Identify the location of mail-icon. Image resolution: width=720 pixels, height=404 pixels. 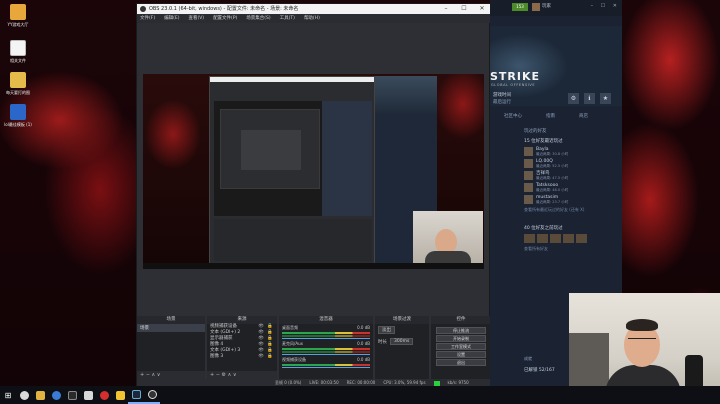
(88, 395).